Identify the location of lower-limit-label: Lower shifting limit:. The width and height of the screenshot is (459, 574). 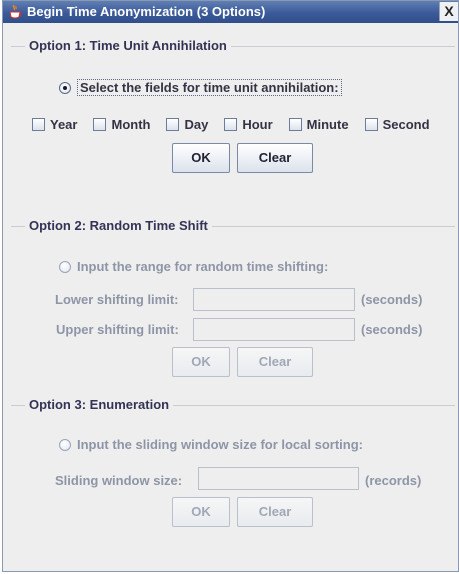
(117, 299).